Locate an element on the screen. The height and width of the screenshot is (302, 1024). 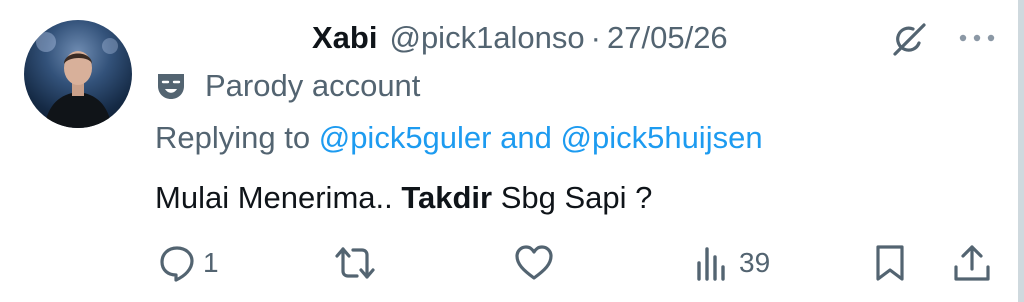
bookmark-button is located at coordinates (890, 263).